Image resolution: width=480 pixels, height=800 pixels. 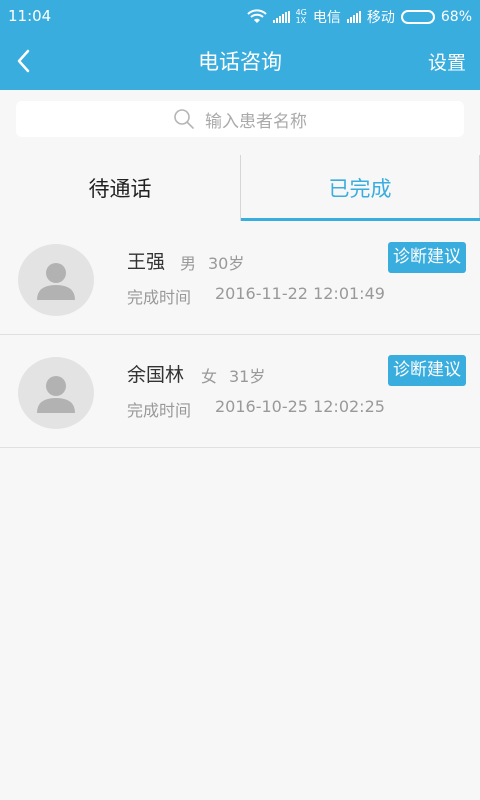 I want to click on nav-bar: 电话咨询 设置, so click(x=240, y=61).